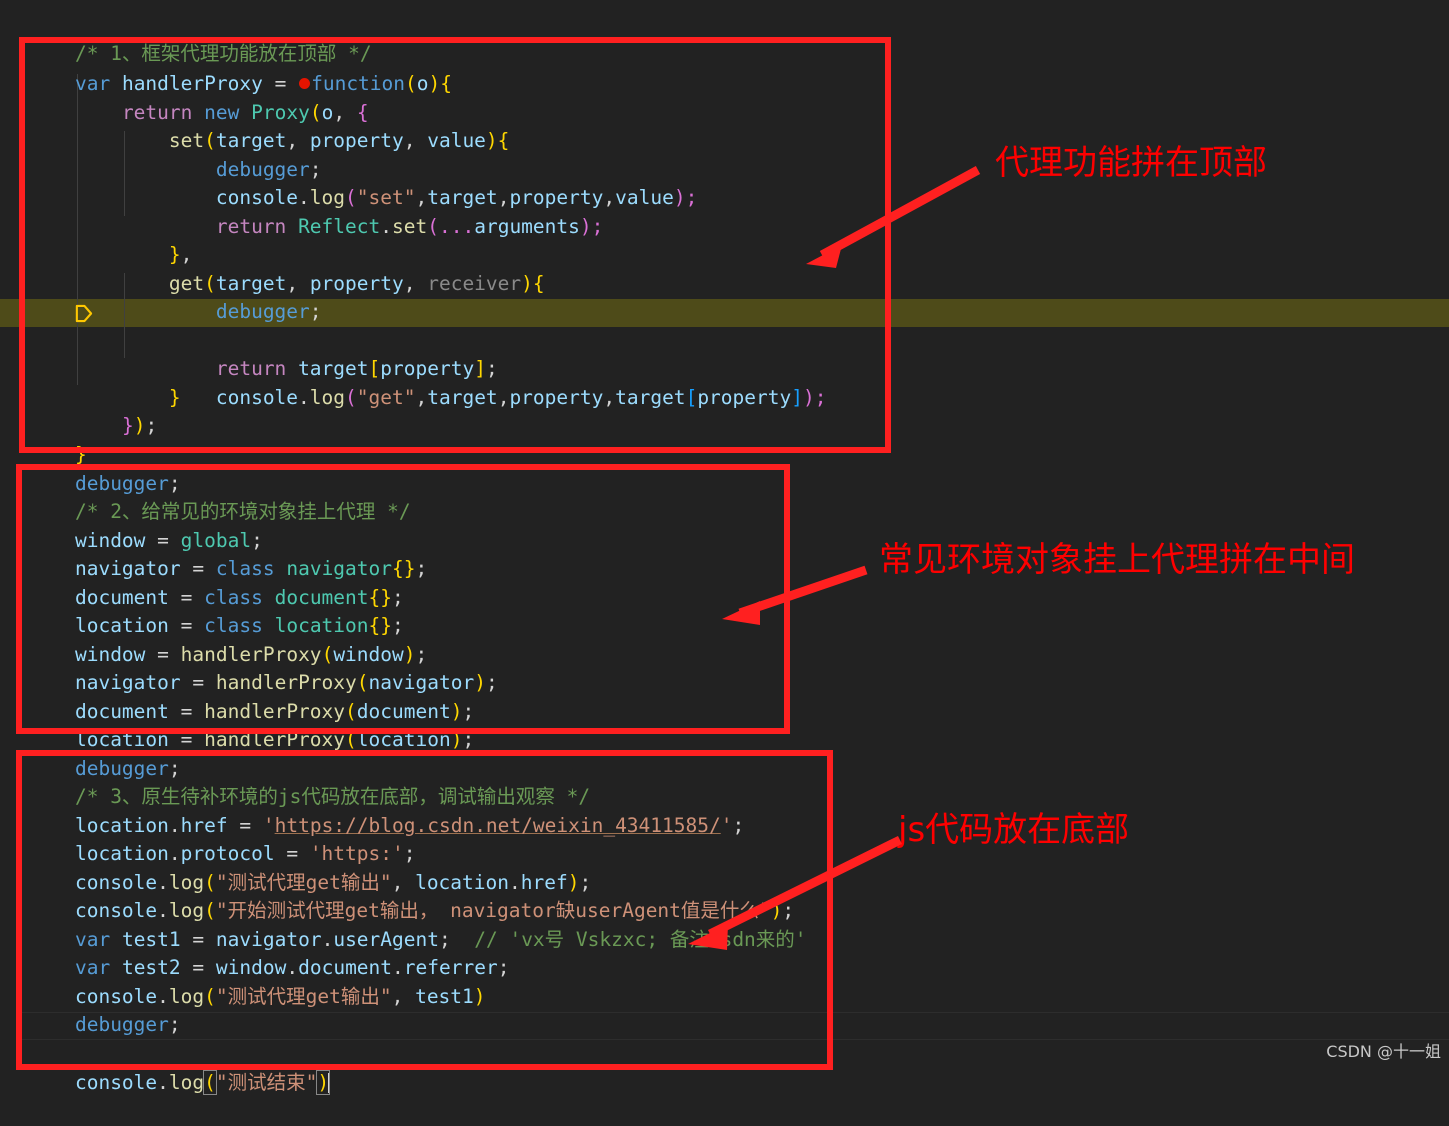 The width and height of the screenshot is (1449, 1126). Describe the element at coordinates (280, 997) in the screenshot. I see `code-line-text: console.log("测试代理get输出", test1)` at that location.